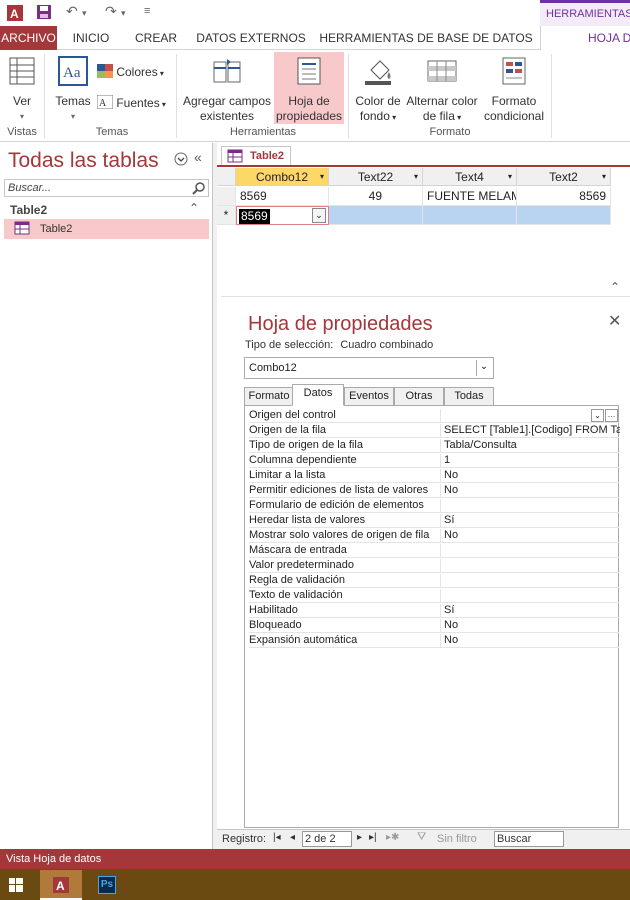  I want to click on nav-item-table2: Table2, so click(106, 229).